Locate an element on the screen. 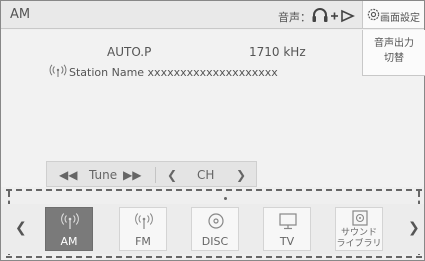 This screenshot has height=261, width=425. screen-settings-label: 画面設定 is located at coordinates (400, 18).